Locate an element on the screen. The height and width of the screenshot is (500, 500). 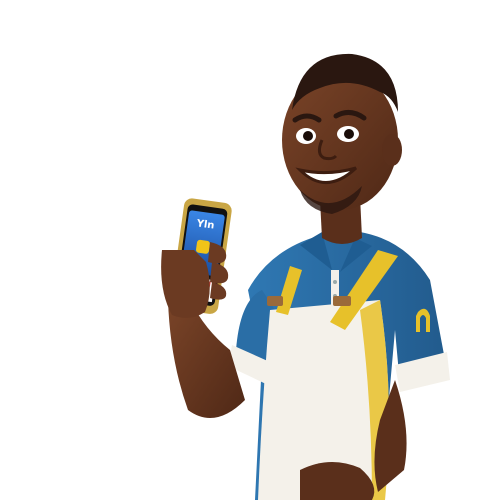
wallet-icon is located at coordinates (202, 246).